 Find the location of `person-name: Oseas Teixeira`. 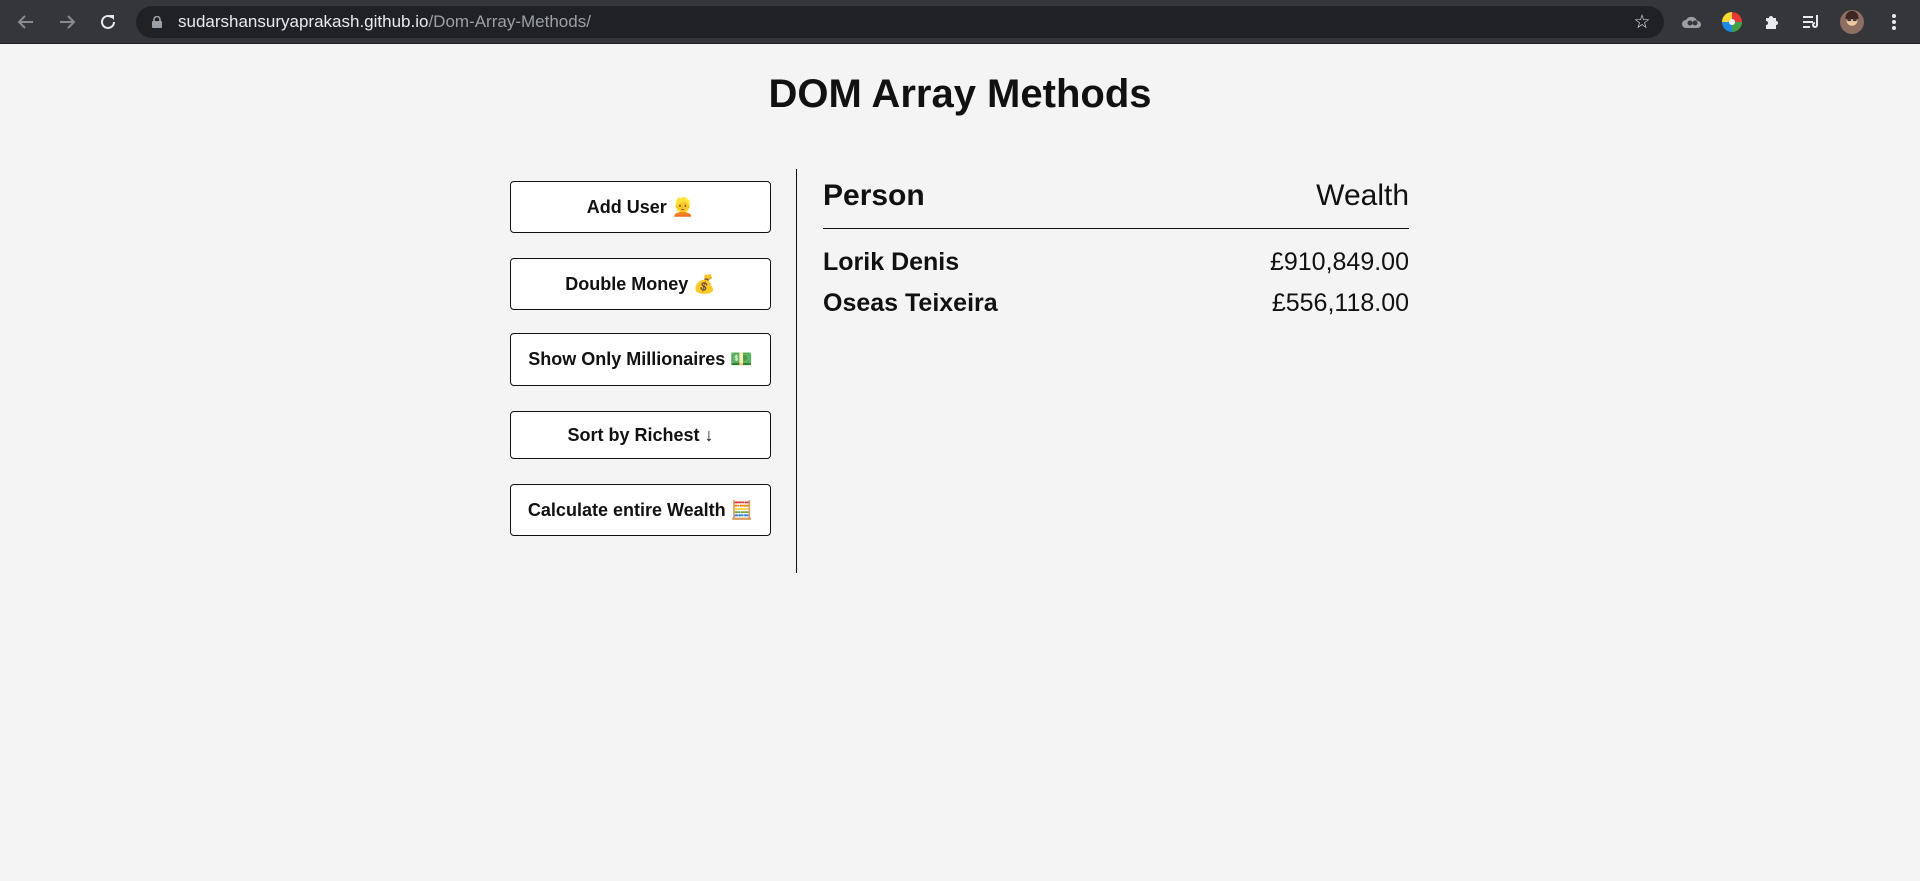

person-name: Oseas Teixeira is located at coordinates (910, 303).